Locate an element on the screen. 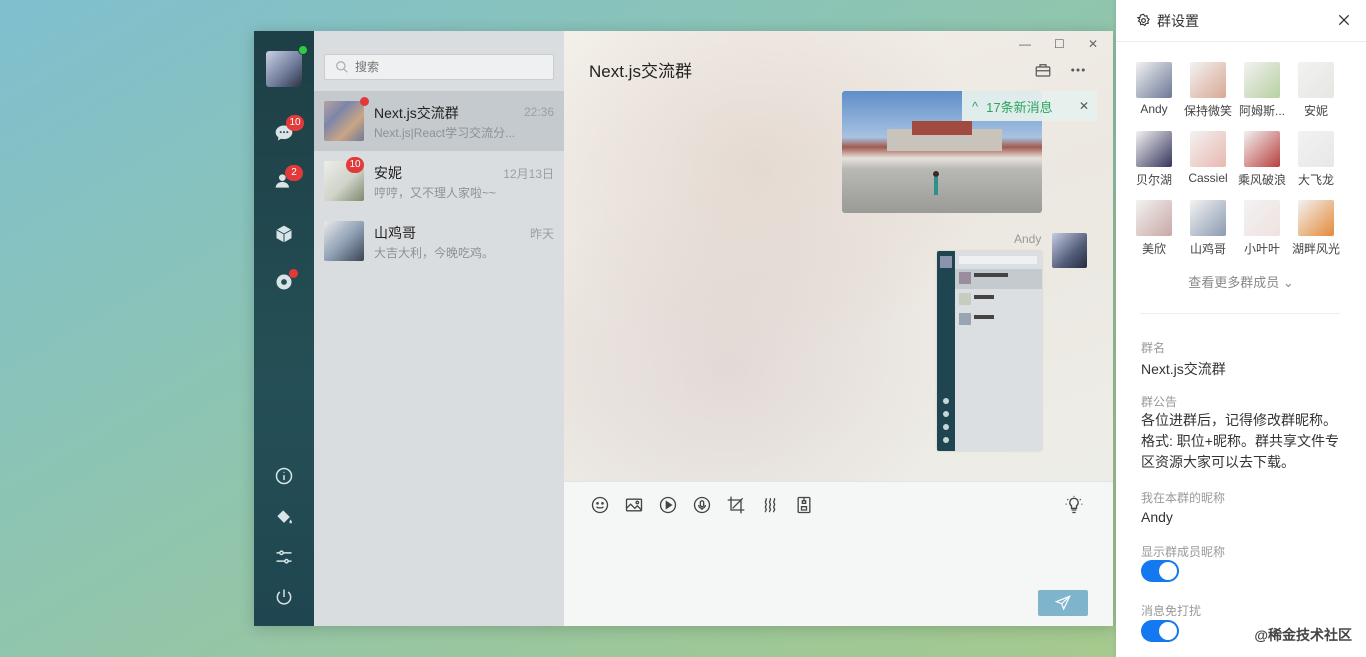 This screenshot has width=1366, height=657. emoji-icon is located at coordinates (600, 505).